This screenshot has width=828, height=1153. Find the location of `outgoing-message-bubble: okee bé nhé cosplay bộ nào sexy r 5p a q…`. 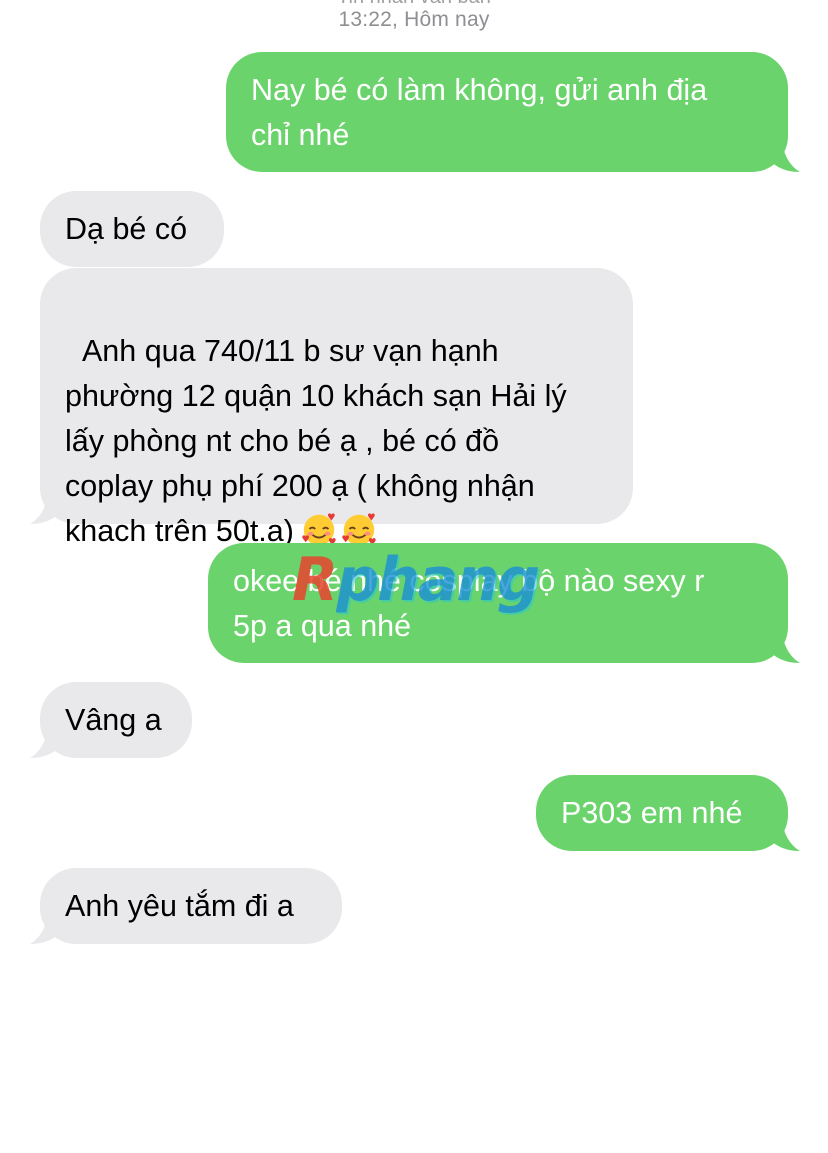

outgoing-message-bubble: okee bé nhé cosplay bộ nào sexy r 5p a q… is located at coordinates (498, 603).